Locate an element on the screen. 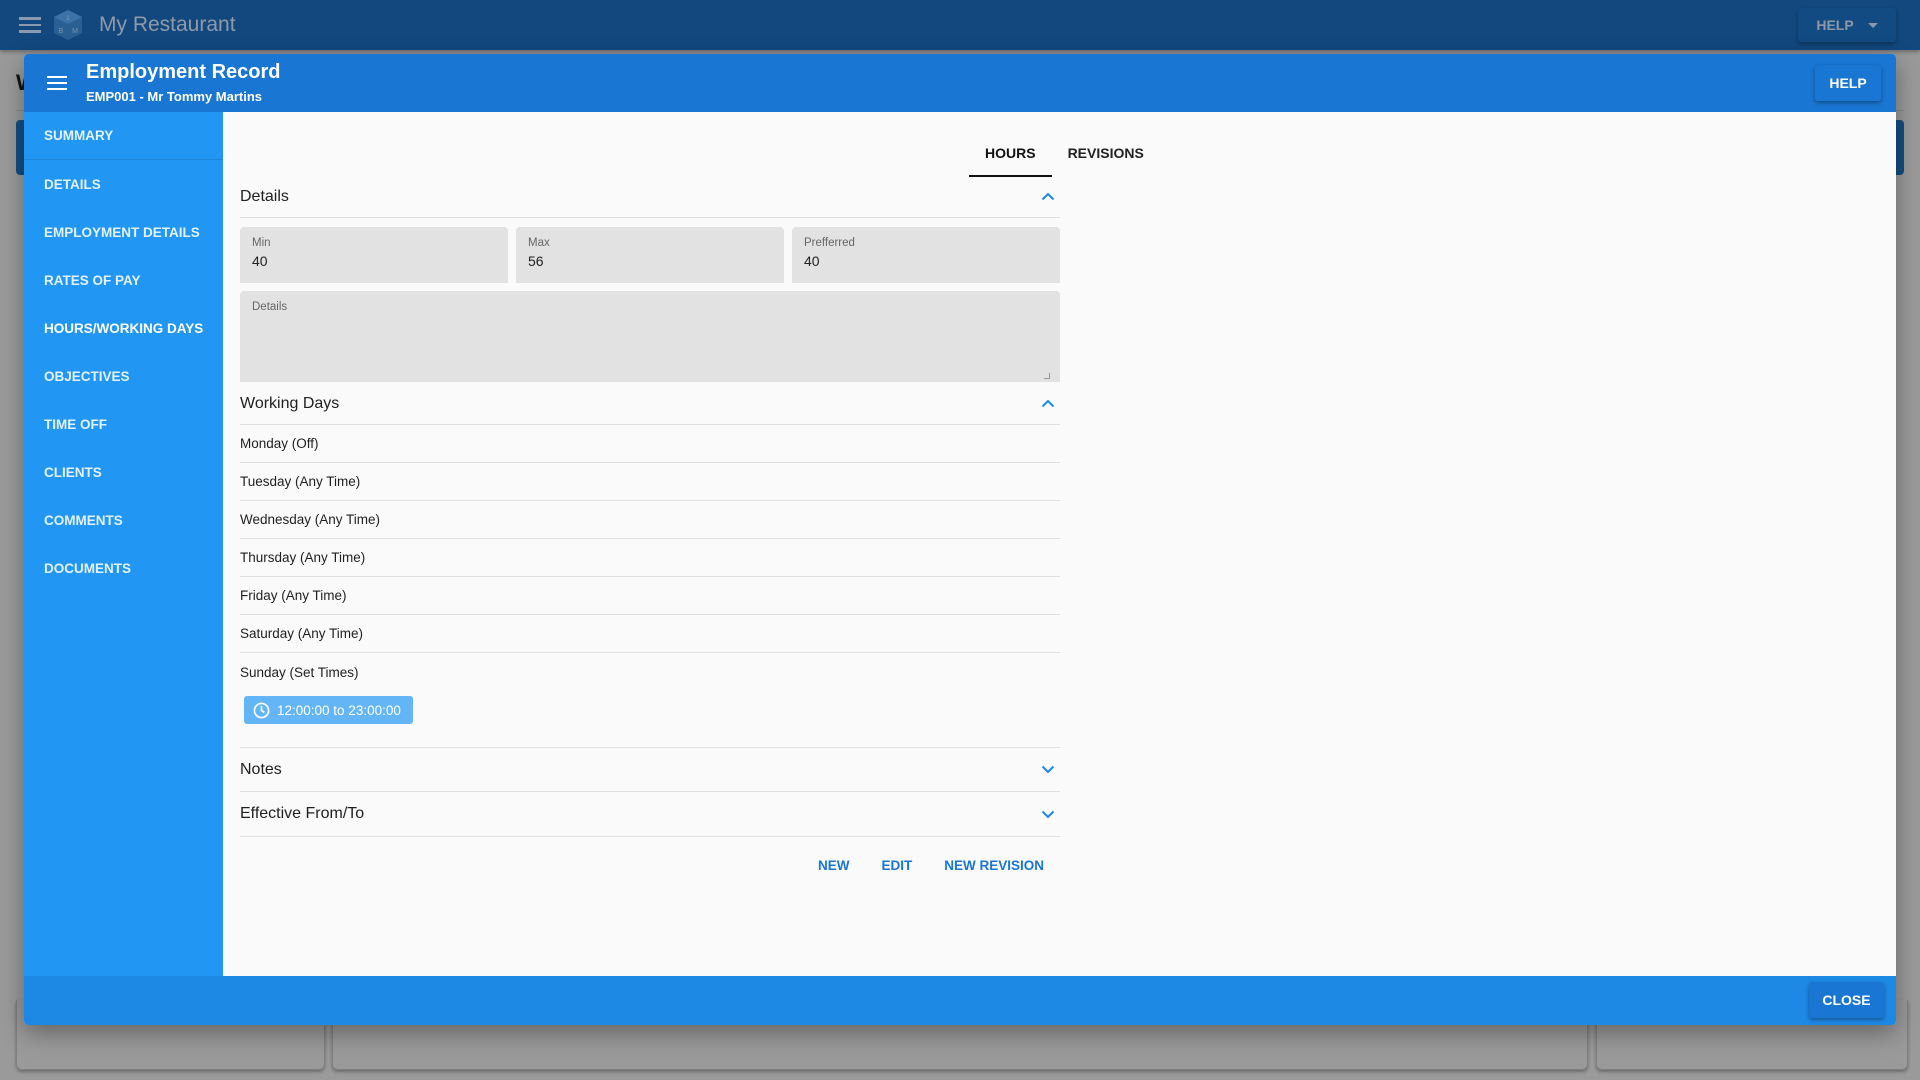 The image size is (1920, 1080). preferred-hours-value: 40 is located at coordinates (812, 261).